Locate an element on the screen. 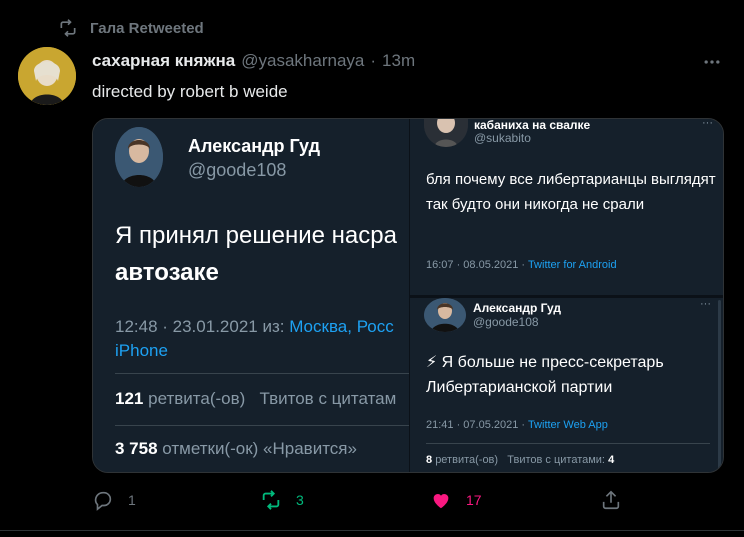  right-bottom-retweets-label: ретвита(-ов) is located at coordinates (467, 460).